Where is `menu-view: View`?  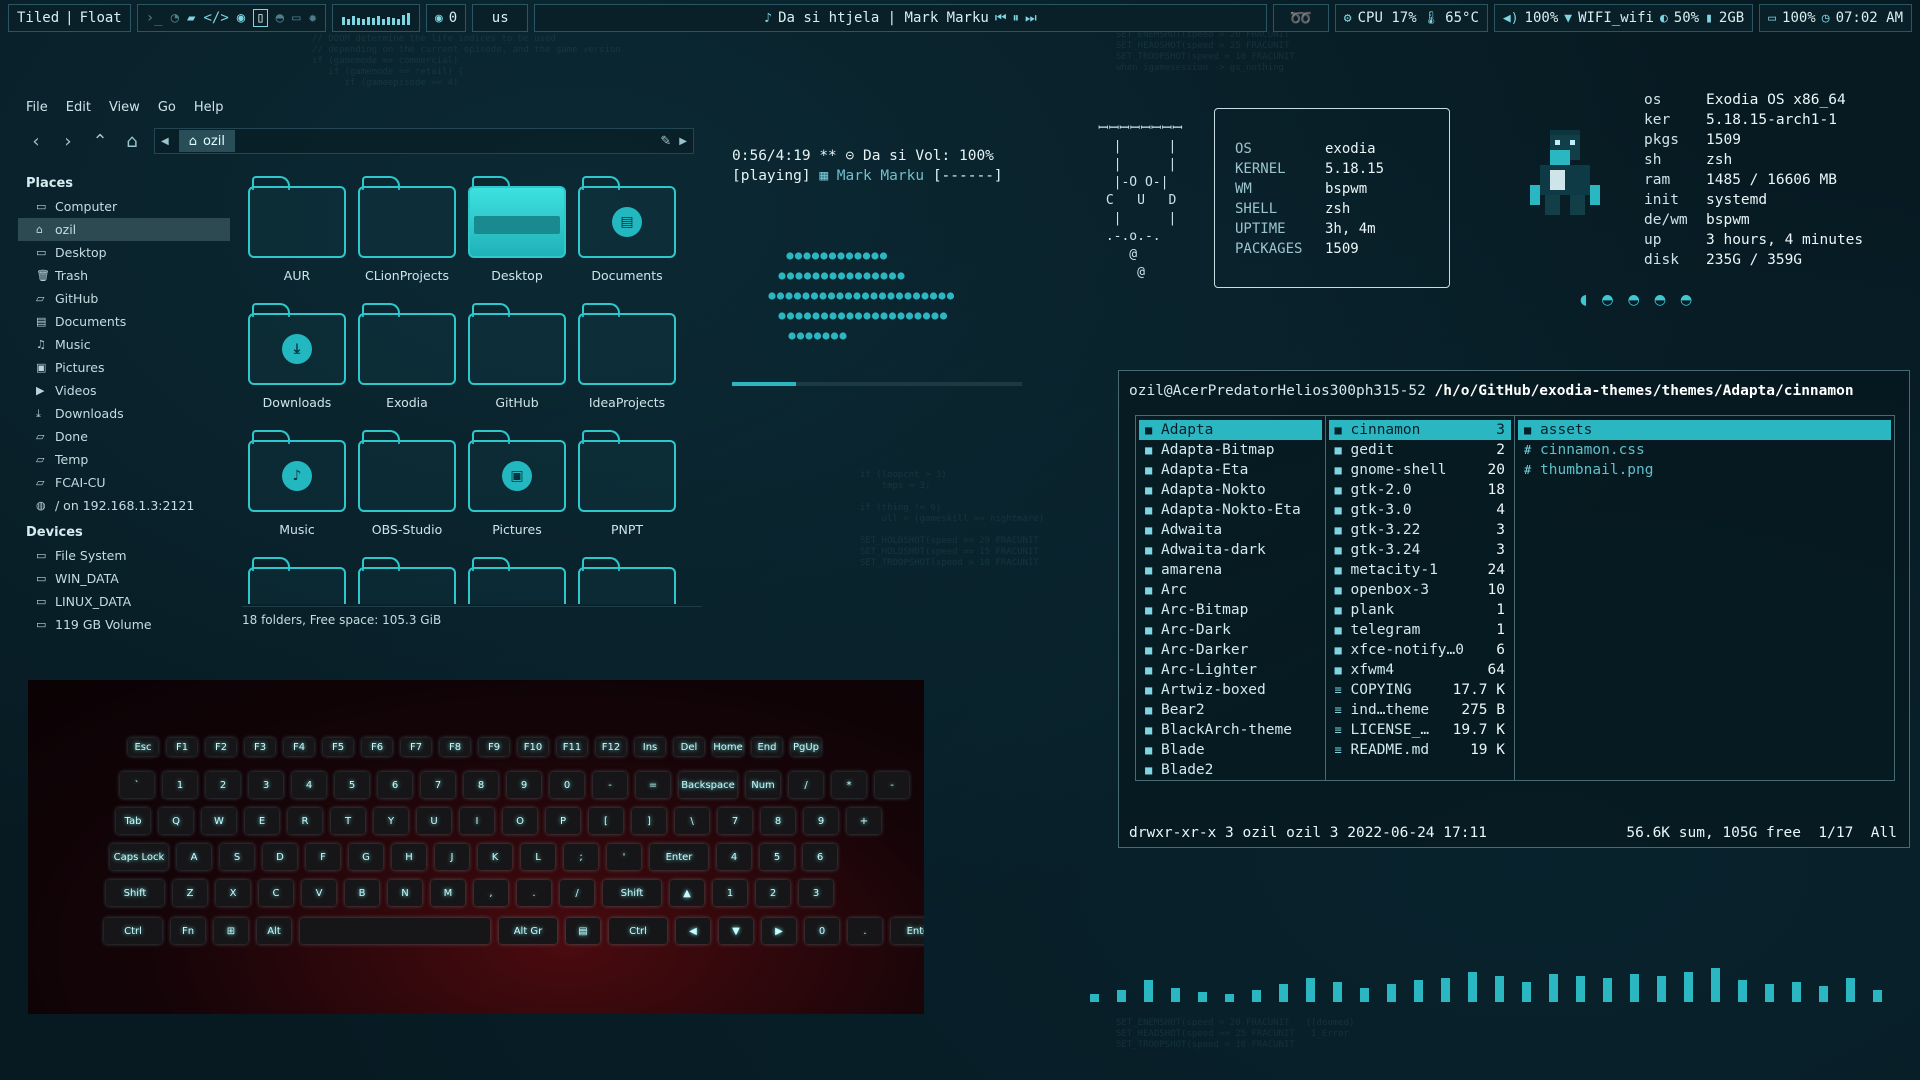
menu-view: View is located at coordinates (124, 109).